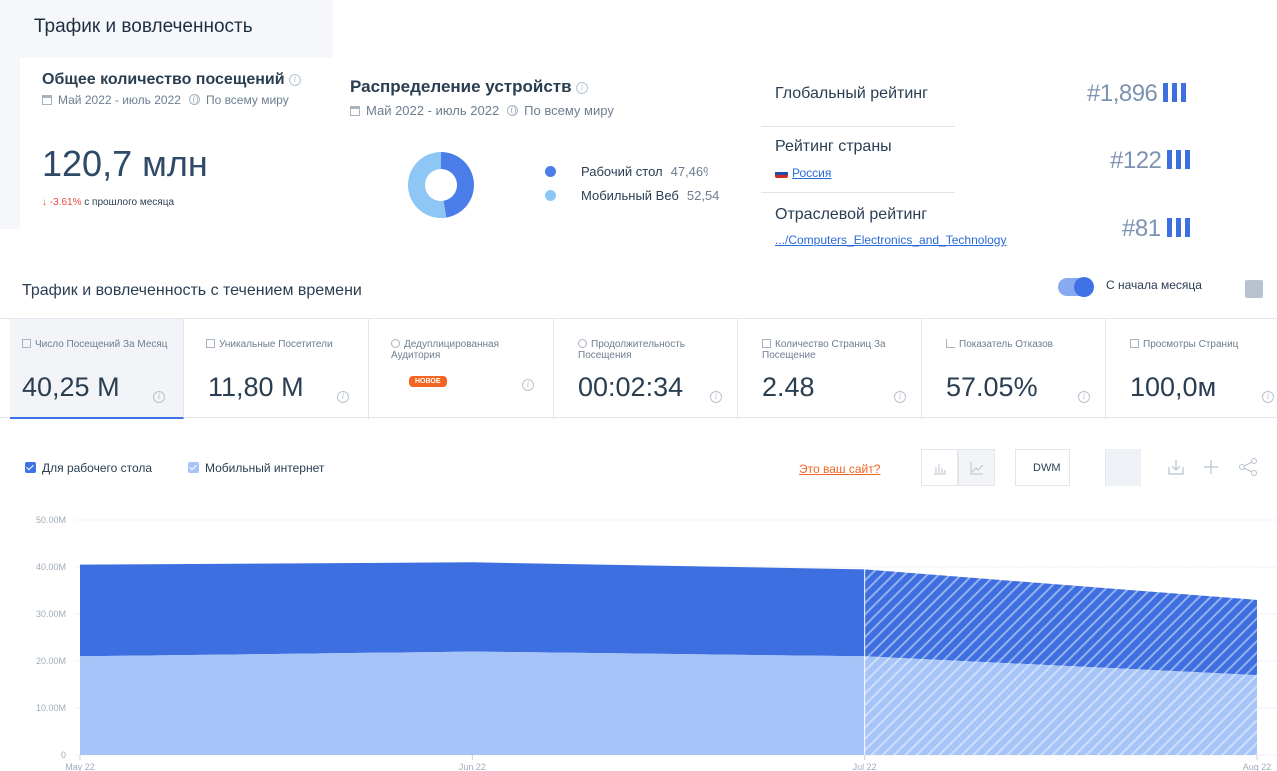  Describe the element at coordinates (1191, 369) in the screenshot. I see `metric-tab-page-views: Просмотры Страниц 100,0м i` at that location.